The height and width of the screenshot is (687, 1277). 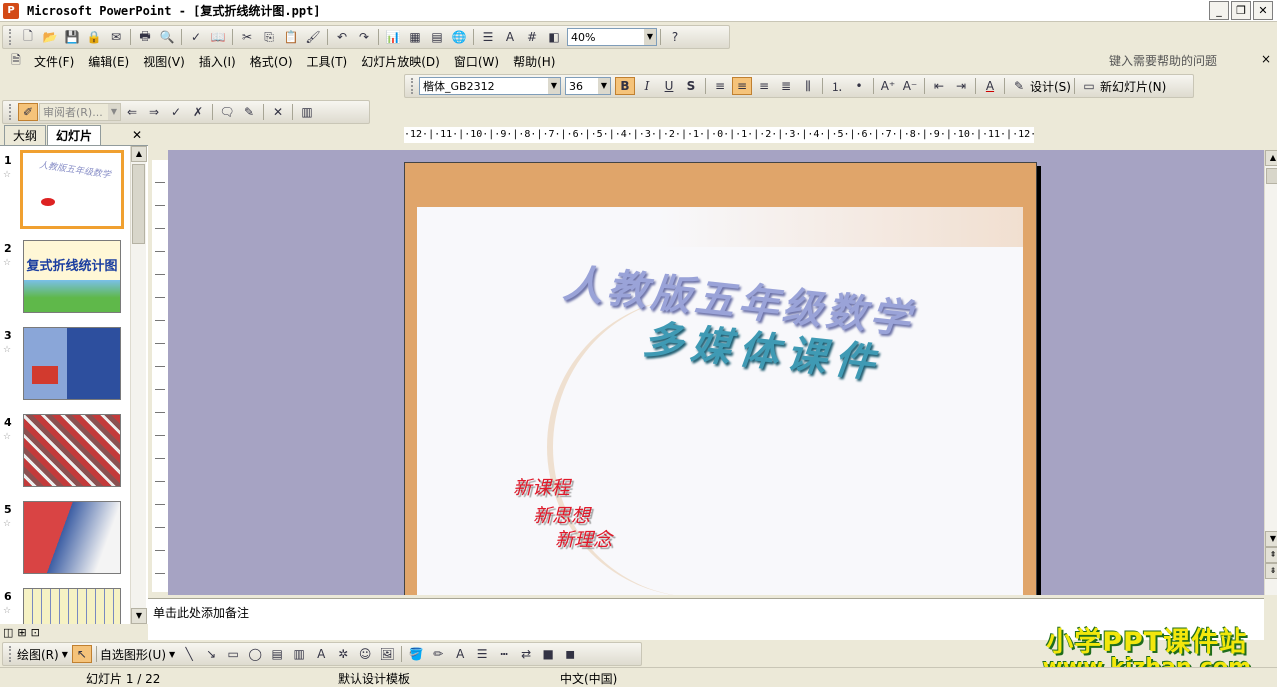 I want to click on select-objects-icon: ↖, so click(x=81, y=654).